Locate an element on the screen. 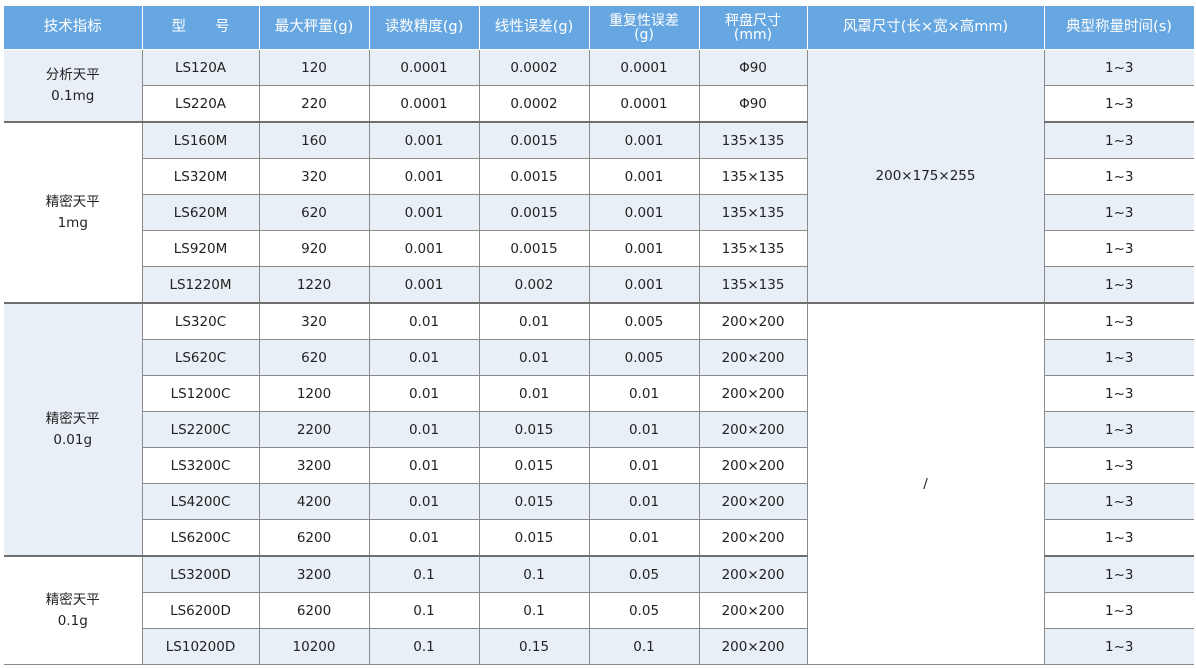  cell-max-capacity: 1220 is located at coordinates (314, 285).